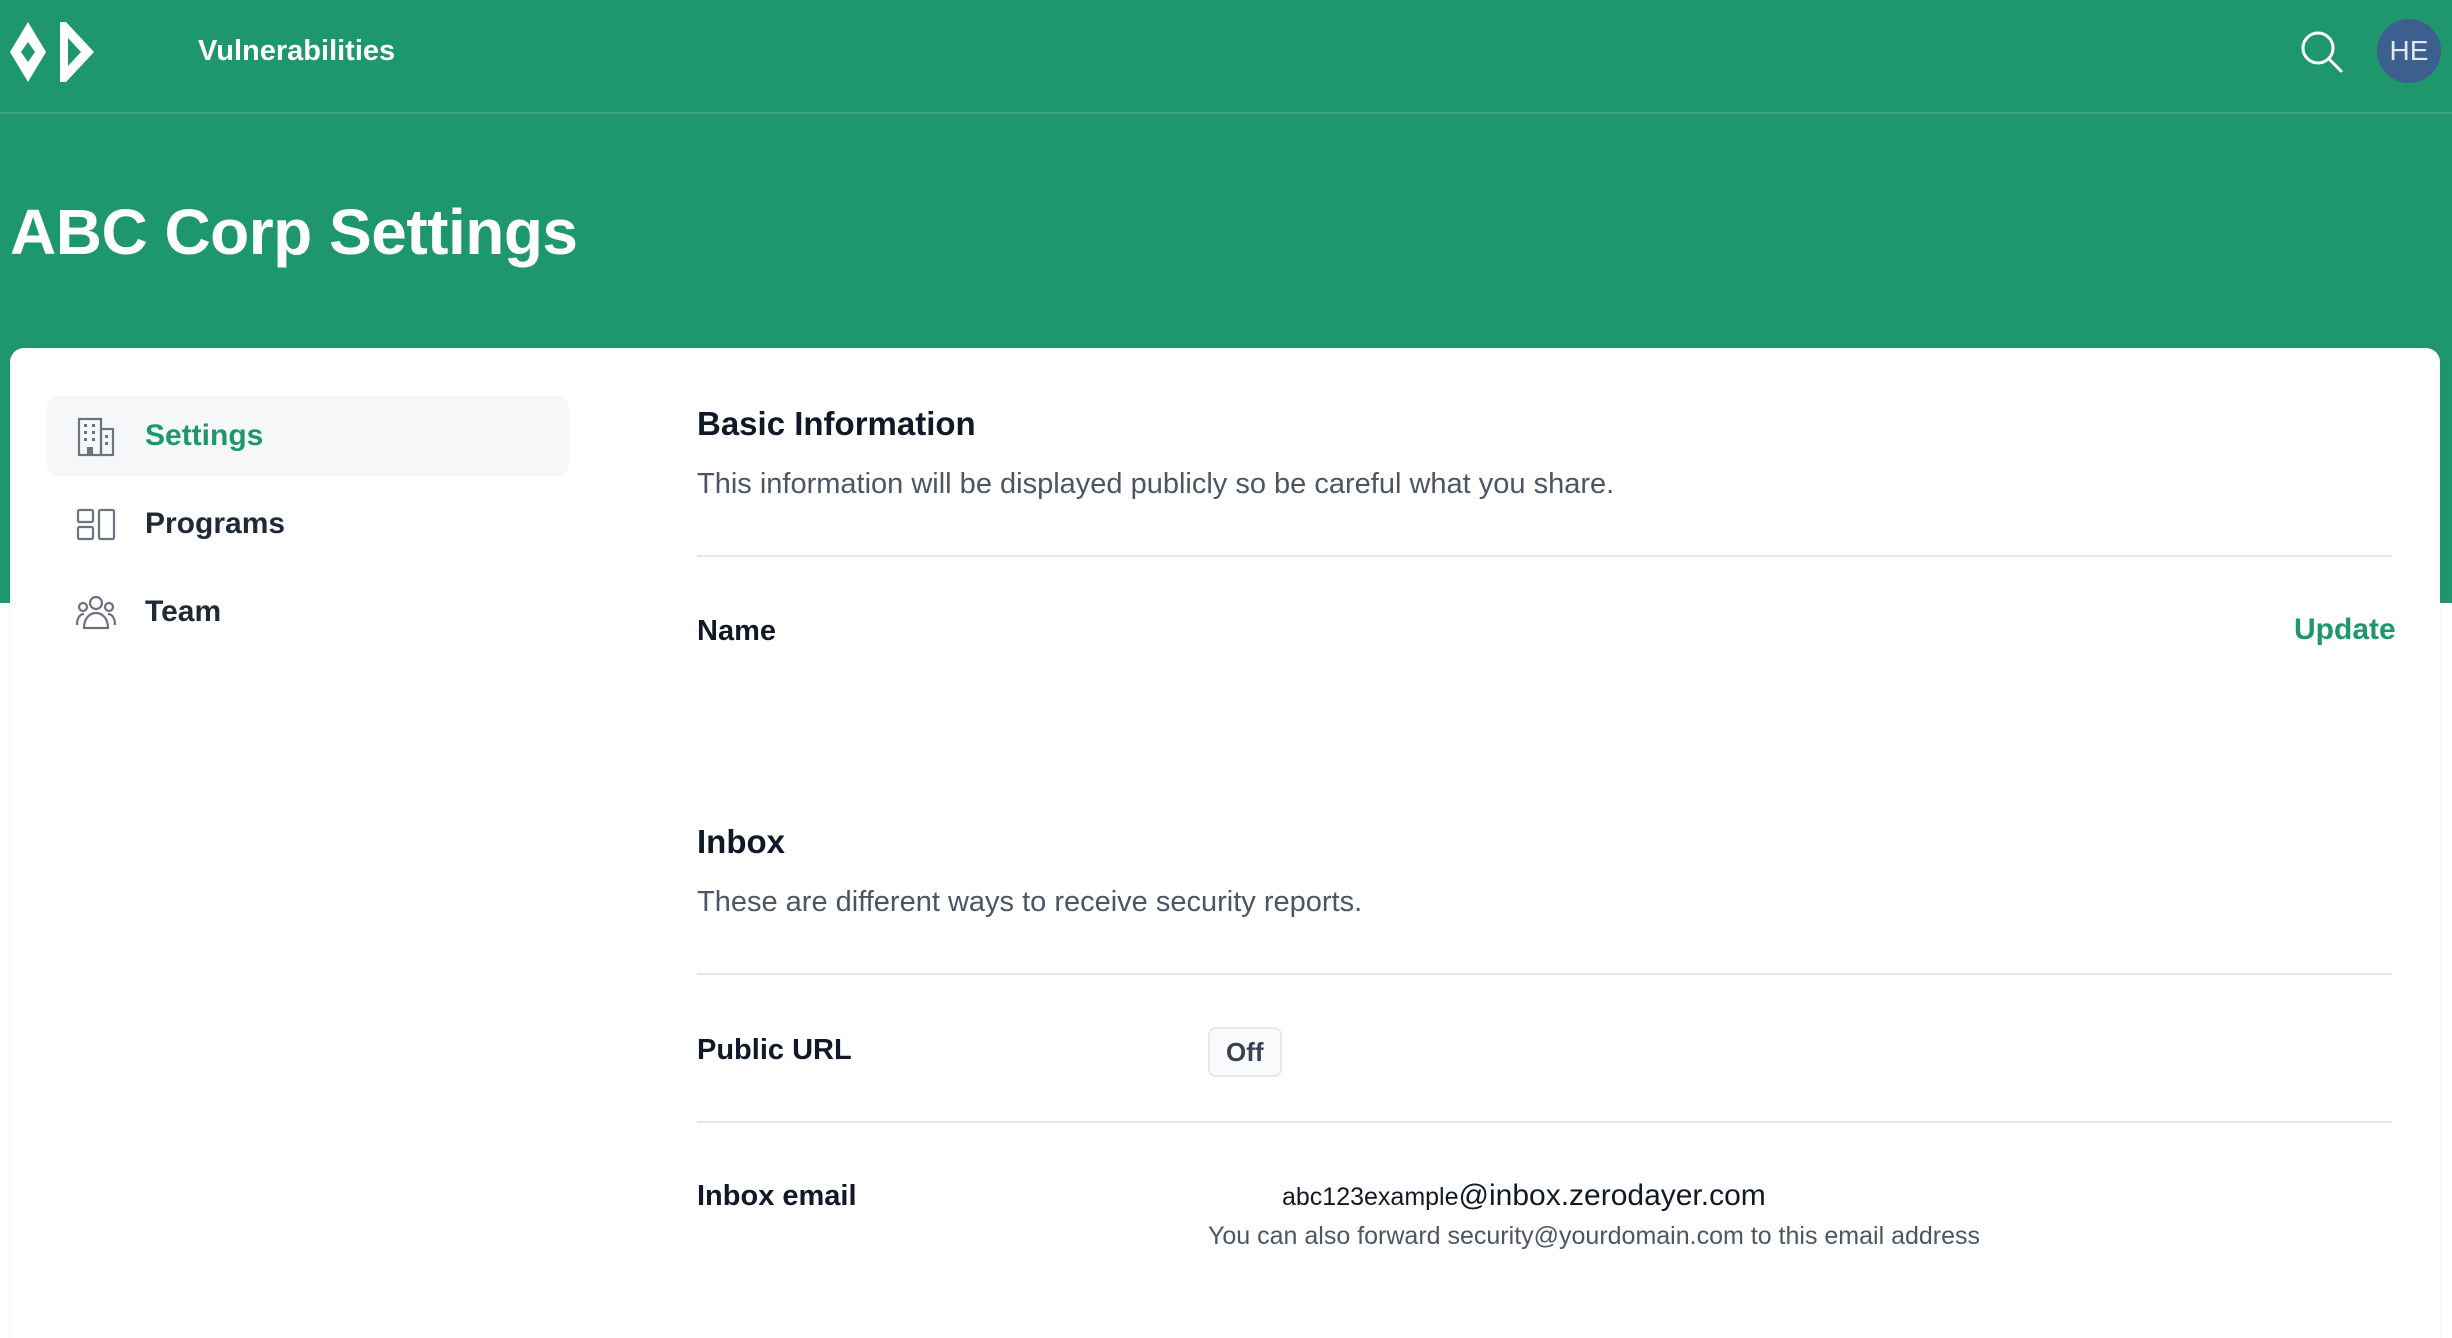 This screenshot has height=1338, width=2452. What do you see at coordinates (736, 631) in the screenshot?
I see `name-label: Name` at bounding box center [736, 631].